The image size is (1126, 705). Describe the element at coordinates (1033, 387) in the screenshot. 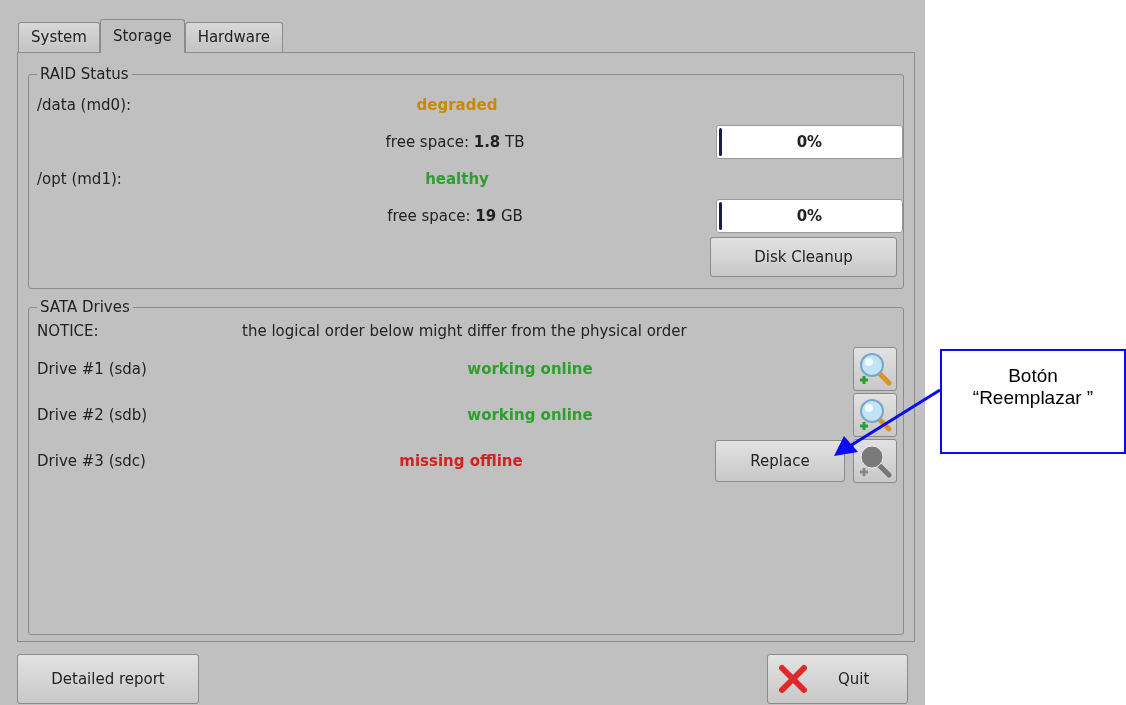

I see `callout-text: Botón “Reemplazar ”` at that location.